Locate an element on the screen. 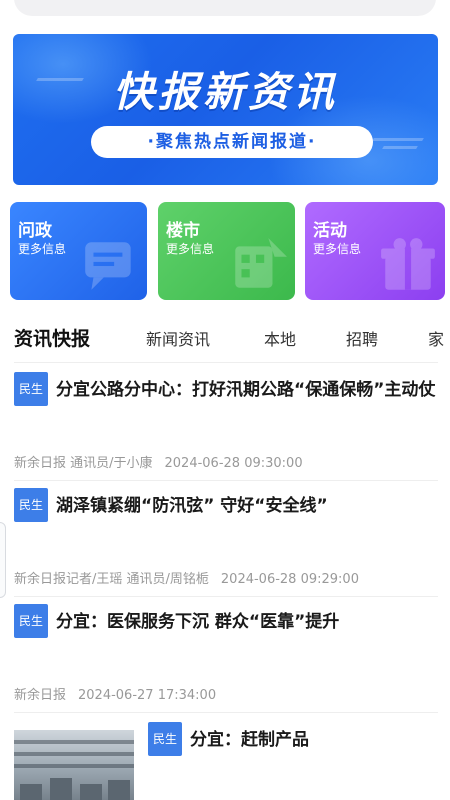 The image size is (450, 800). tab-home: 家 is located at coordinates (436, 338).